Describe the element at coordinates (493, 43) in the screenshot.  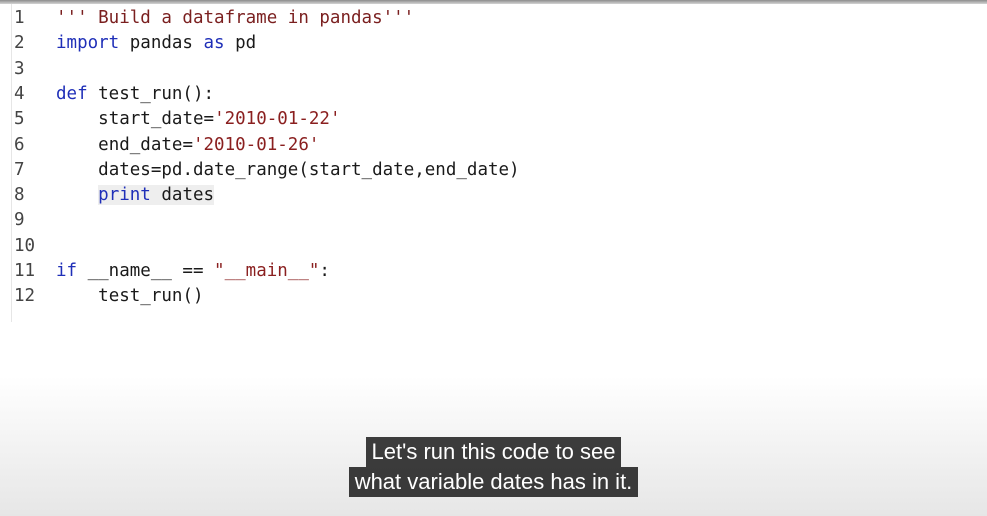
I see `code-line: 2 import pandas as pd` at that location.